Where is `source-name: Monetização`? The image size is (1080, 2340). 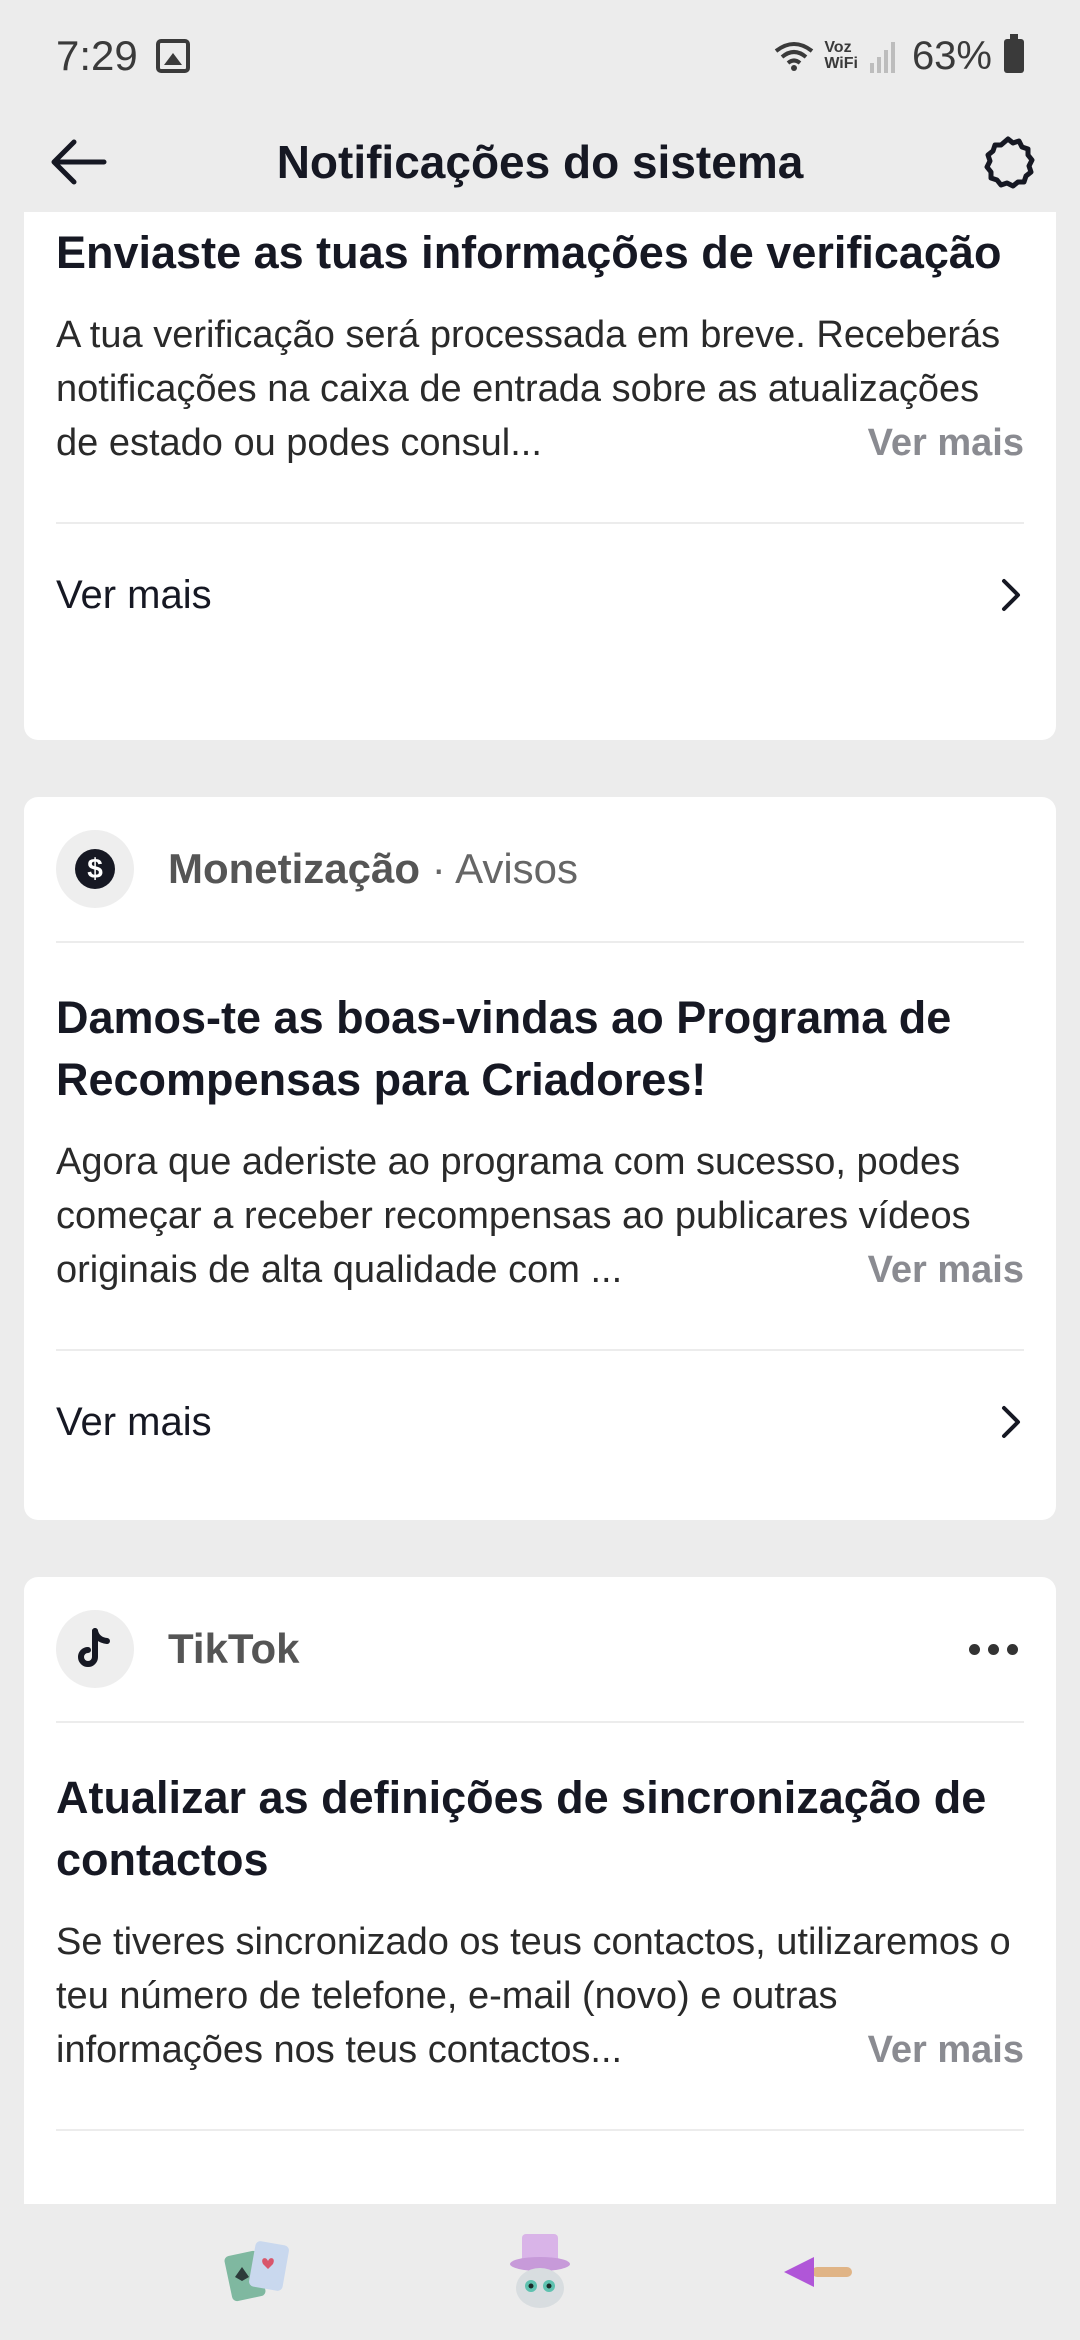 source-name: Monetização is located at coordinates (294, 868).